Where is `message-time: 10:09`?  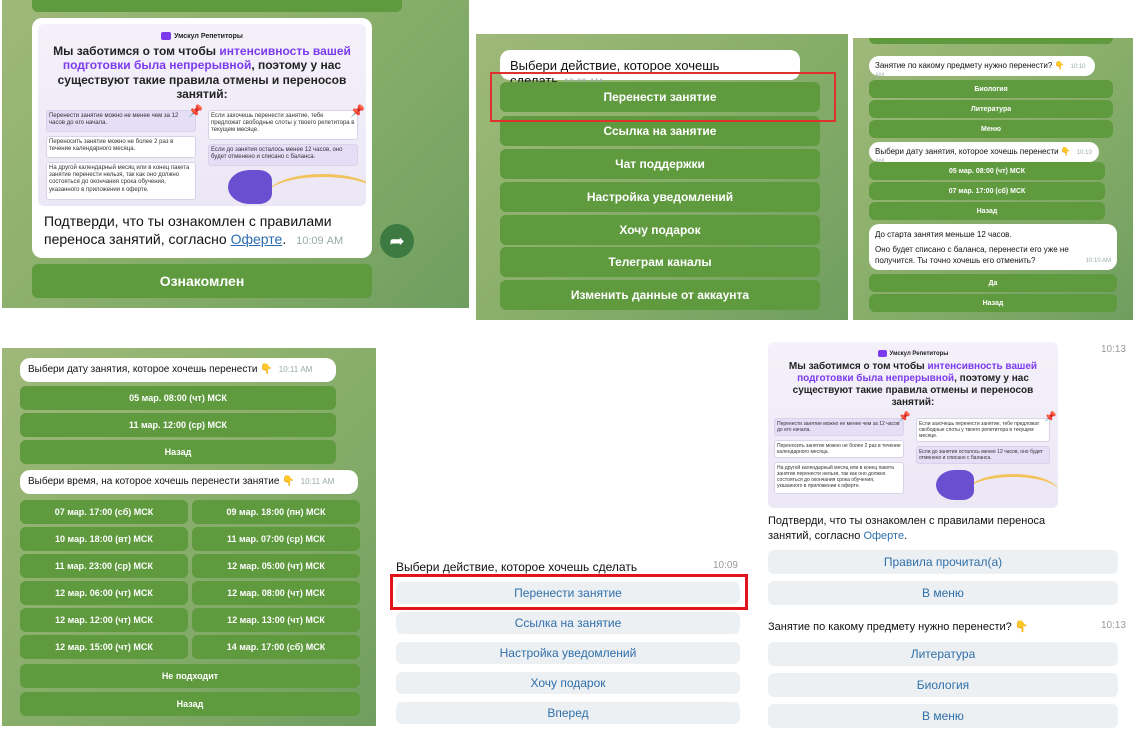
message-time: 10:09 is located at coordinates (725, 565).